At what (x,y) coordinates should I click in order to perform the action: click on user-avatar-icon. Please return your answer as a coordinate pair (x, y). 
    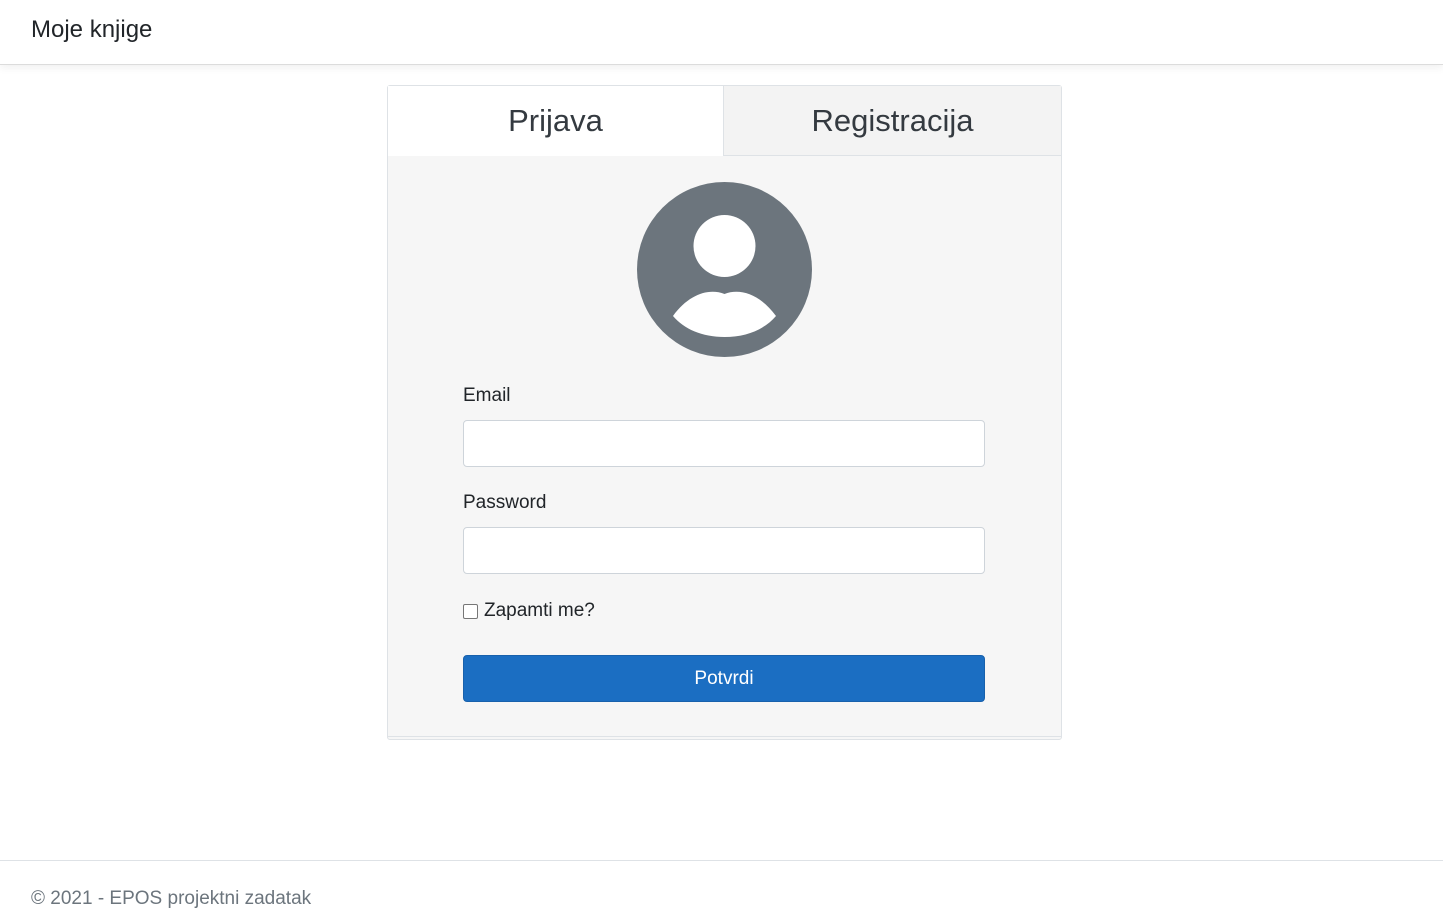
    Looking at the image, I should click on (724, 269).